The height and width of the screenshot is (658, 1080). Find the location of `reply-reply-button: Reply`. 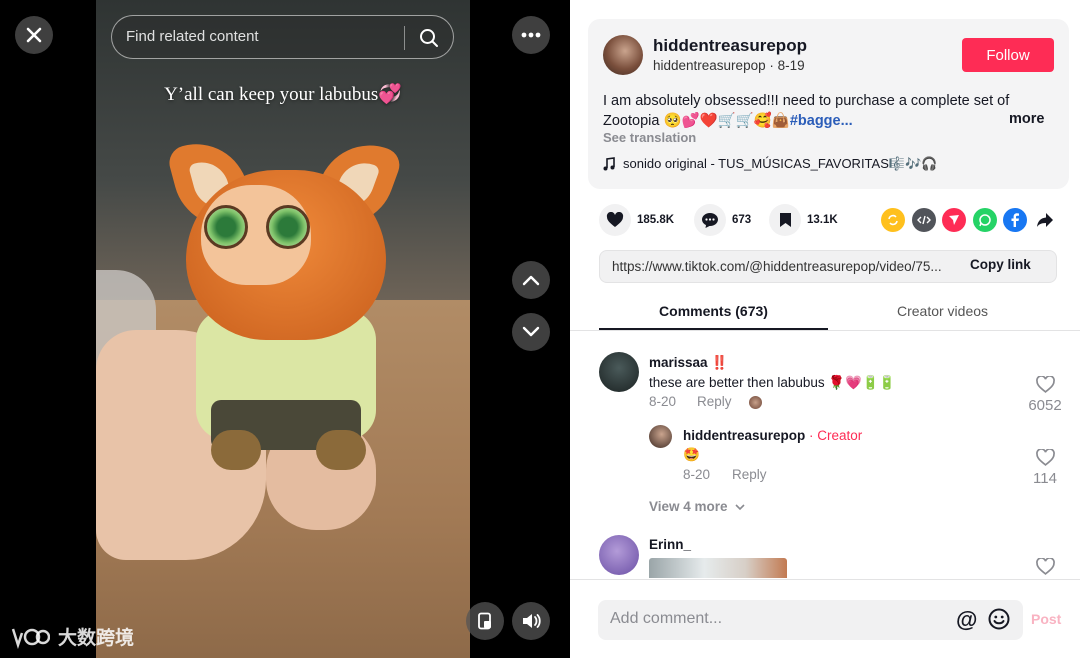

reply-reply-button: Reply is located at coordinates (749, 474).